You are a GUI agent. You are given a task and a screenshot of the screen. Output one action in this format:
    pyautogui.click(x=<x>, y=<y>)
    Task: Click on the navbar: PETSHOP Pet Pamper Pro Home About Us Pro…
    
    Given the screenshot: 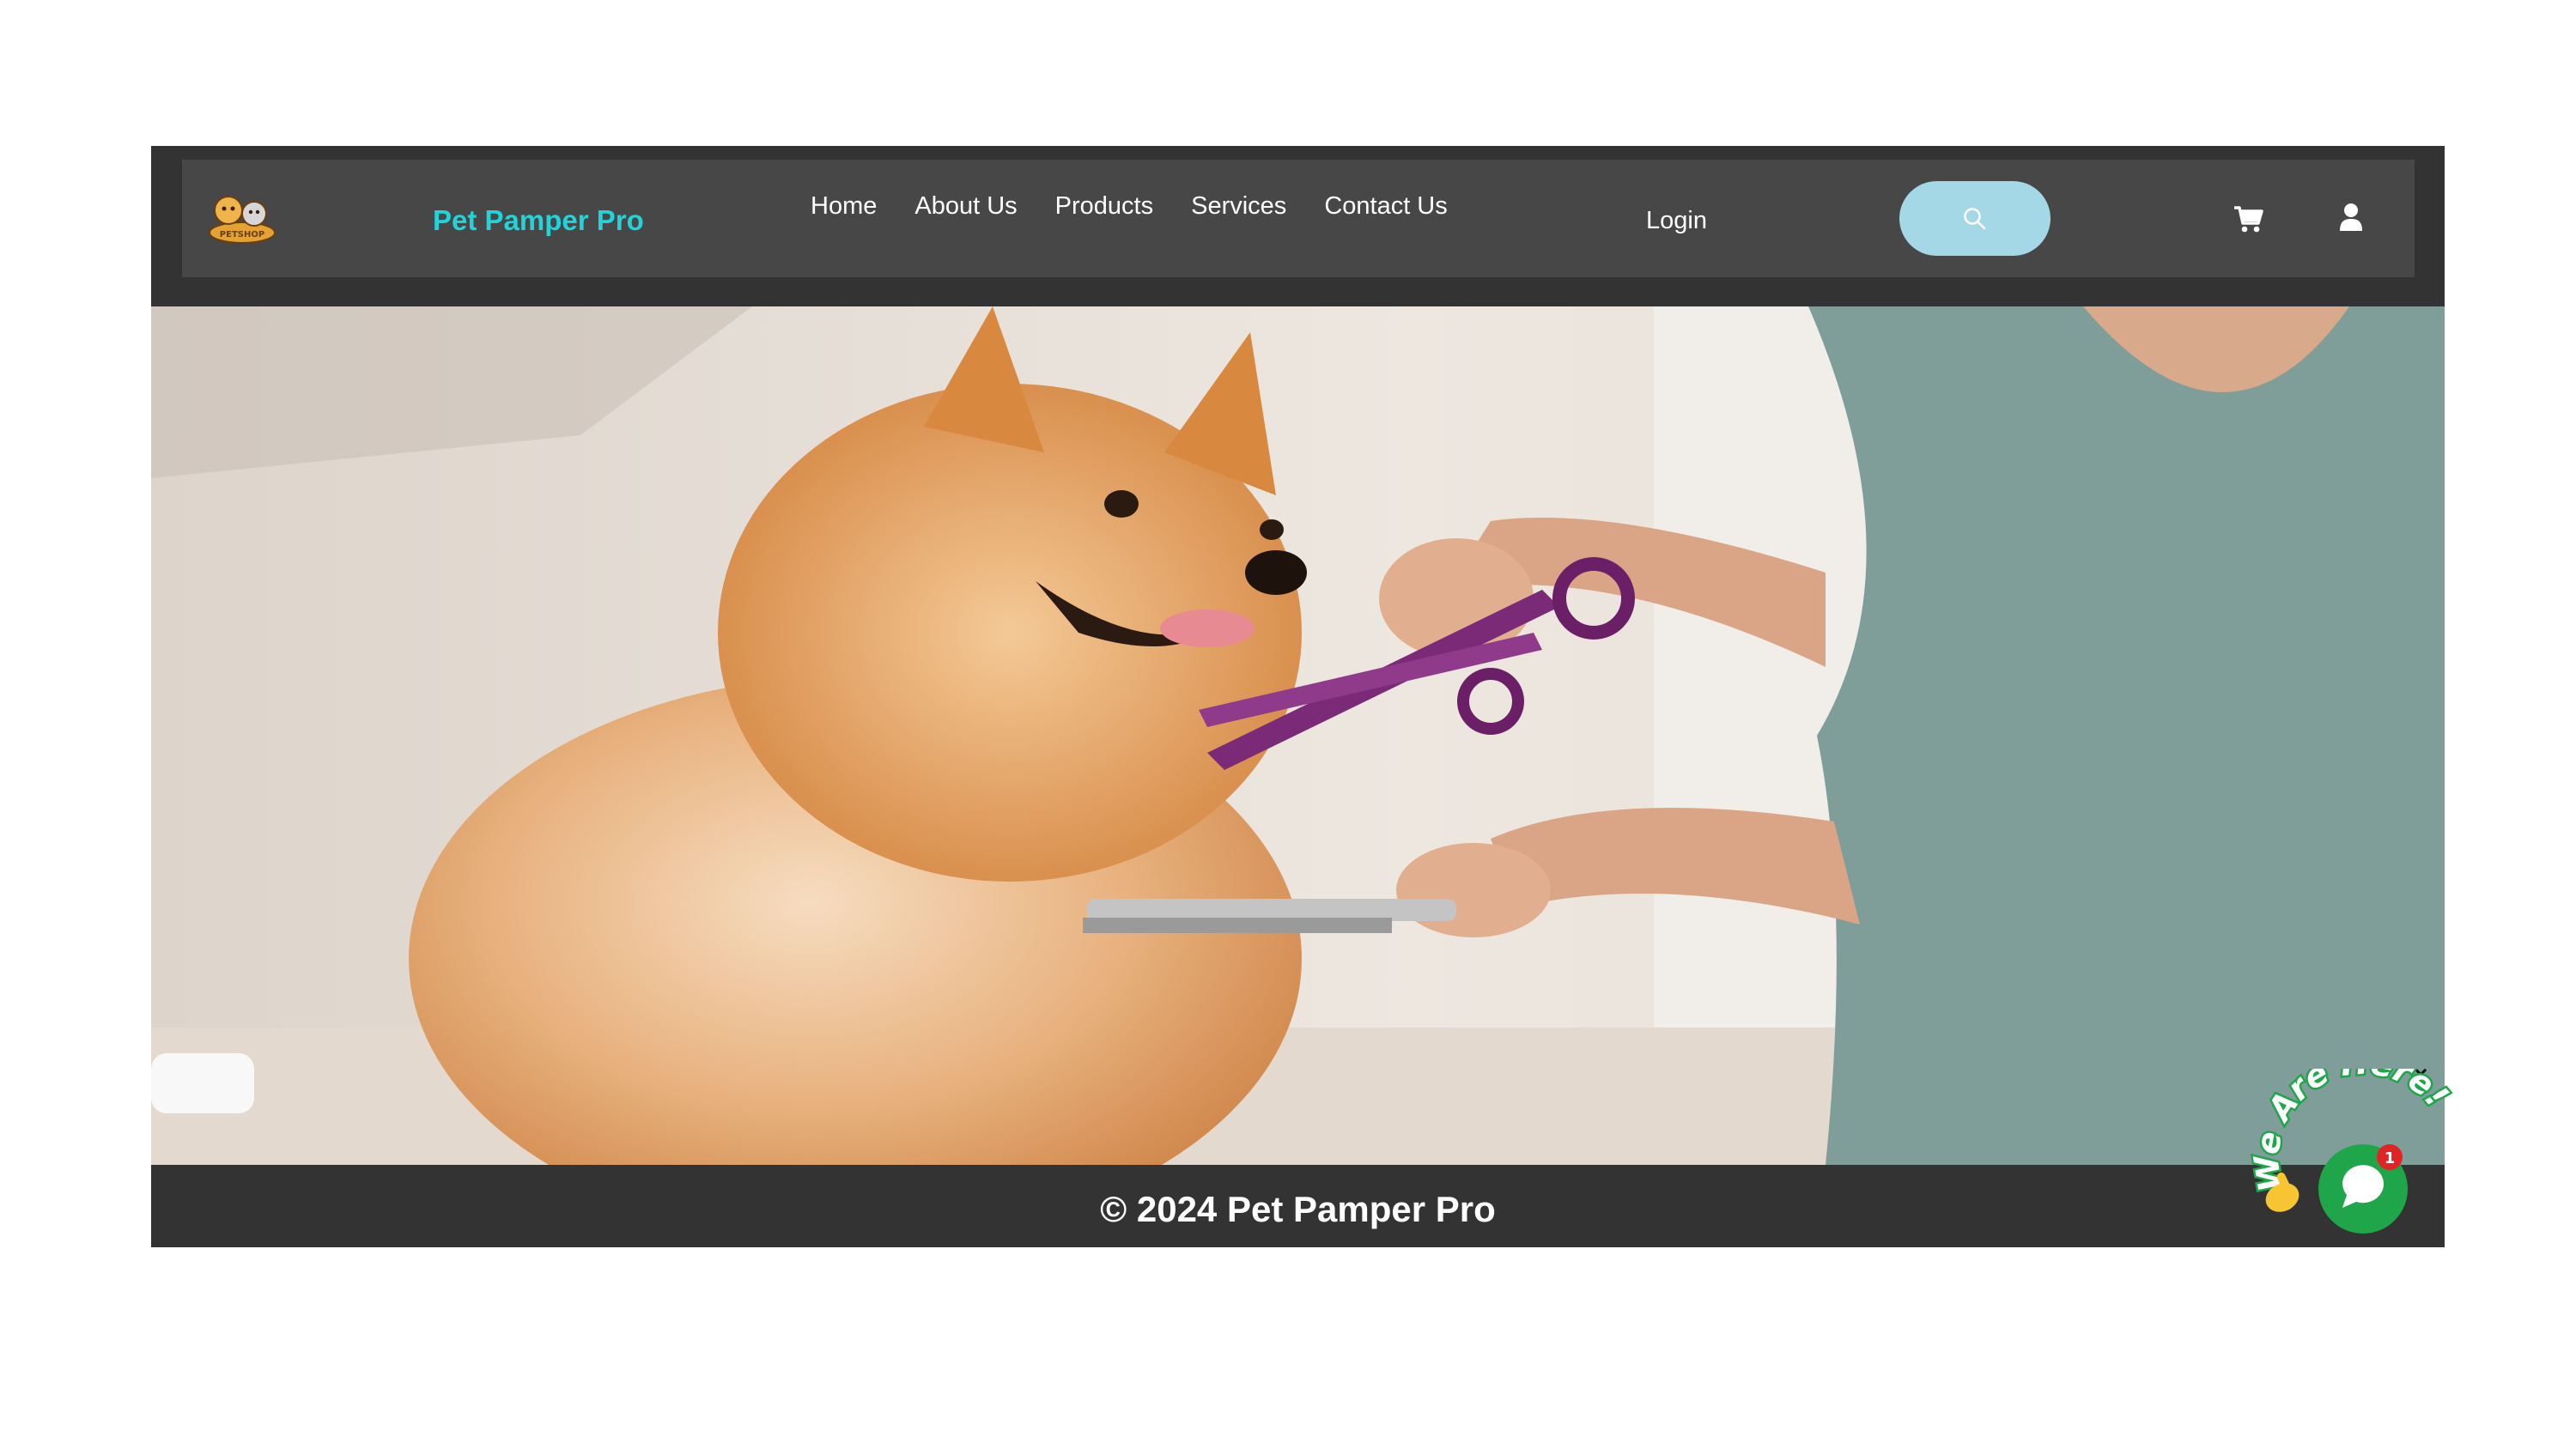 What is the action you would take?
    pyautogui.click(x=1298, y=218)
    